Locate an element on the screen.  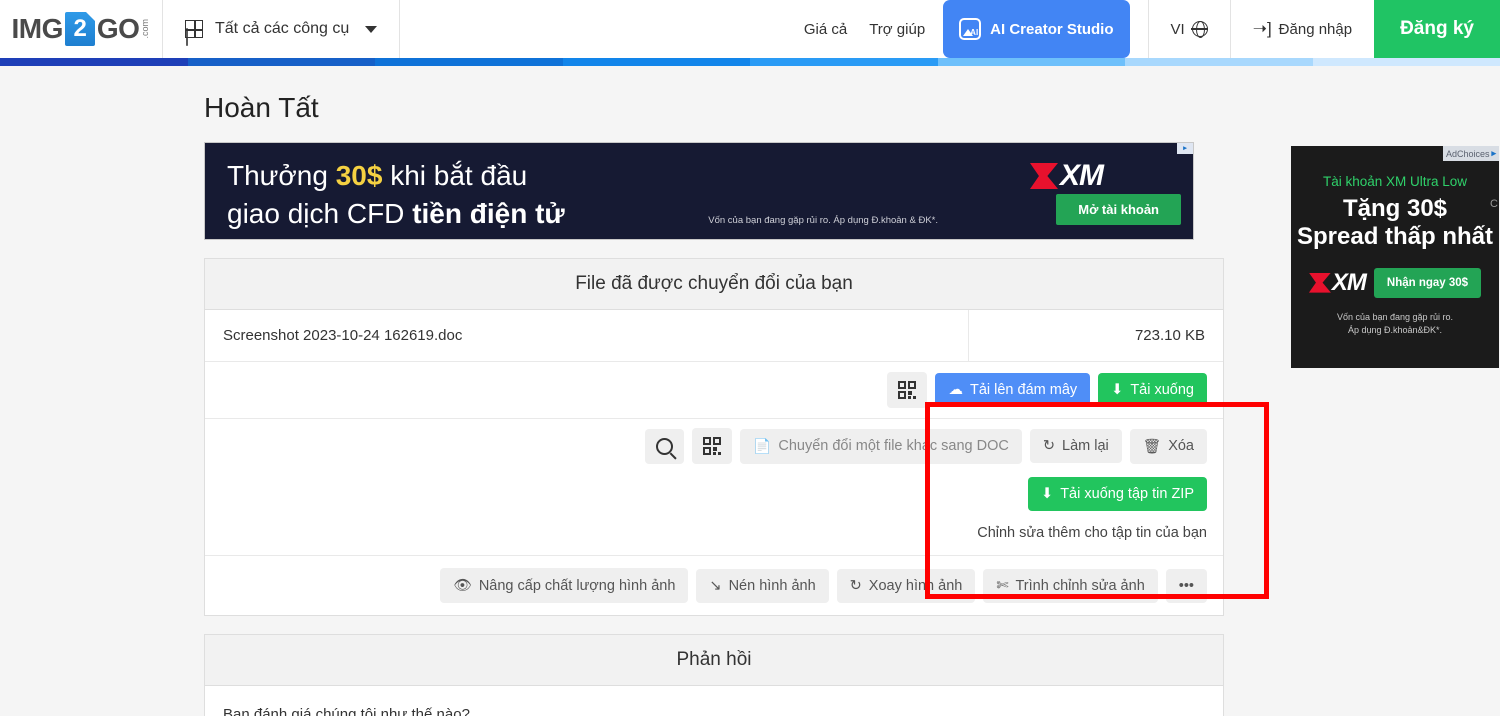
adchoices-badge: AdChoices ▸ is located at coordinates (1470, 153).